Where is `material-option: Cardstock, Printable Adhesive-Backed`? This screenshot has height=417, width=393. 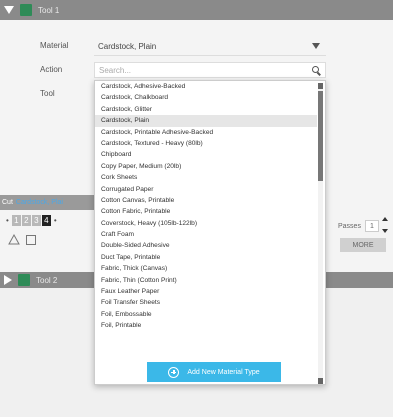
material-option: Cardstock, Printable Adhesive-Backed is located at coordinates (206, 132).